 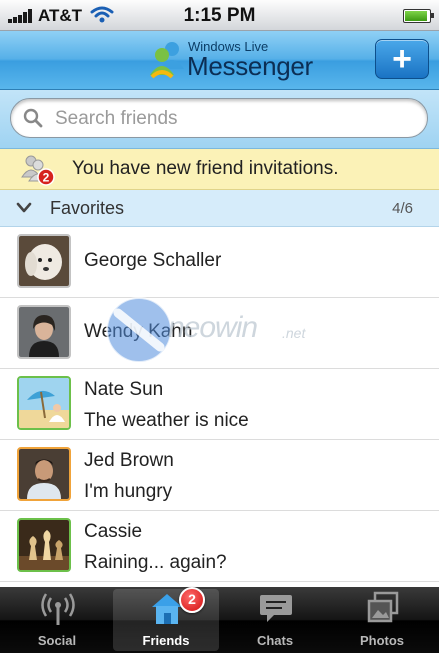 I want to click on chess-pieces-icon, so click(x=44, y=545).